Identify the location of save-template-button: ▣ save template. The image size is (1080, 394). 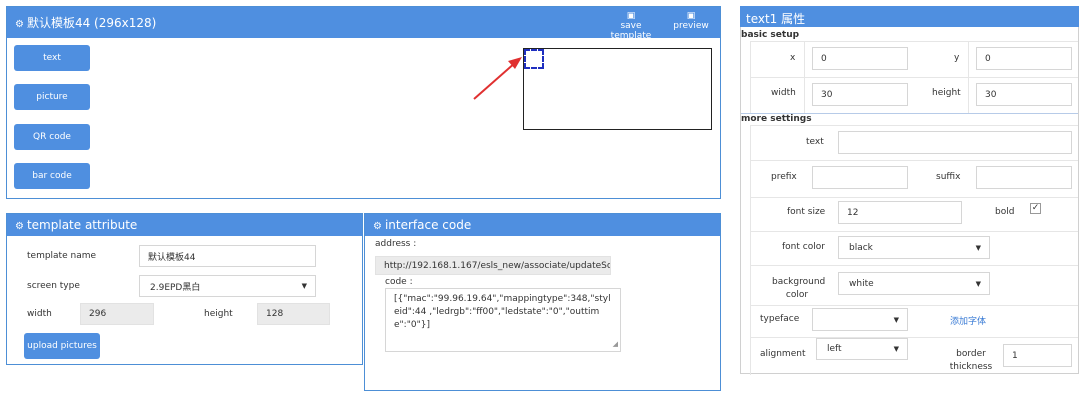
(631, 26).